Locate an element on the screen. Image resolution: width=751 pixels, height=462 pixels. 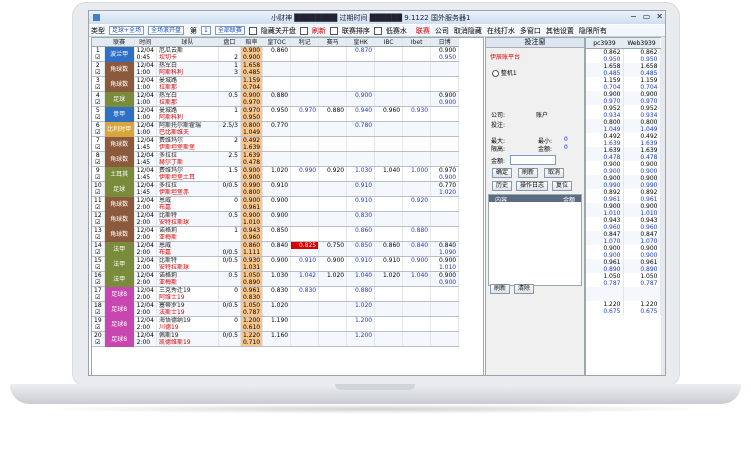
table-row: 2 角球数 12/04 热军白 1 1.658 is located at coordinates (276, 69).